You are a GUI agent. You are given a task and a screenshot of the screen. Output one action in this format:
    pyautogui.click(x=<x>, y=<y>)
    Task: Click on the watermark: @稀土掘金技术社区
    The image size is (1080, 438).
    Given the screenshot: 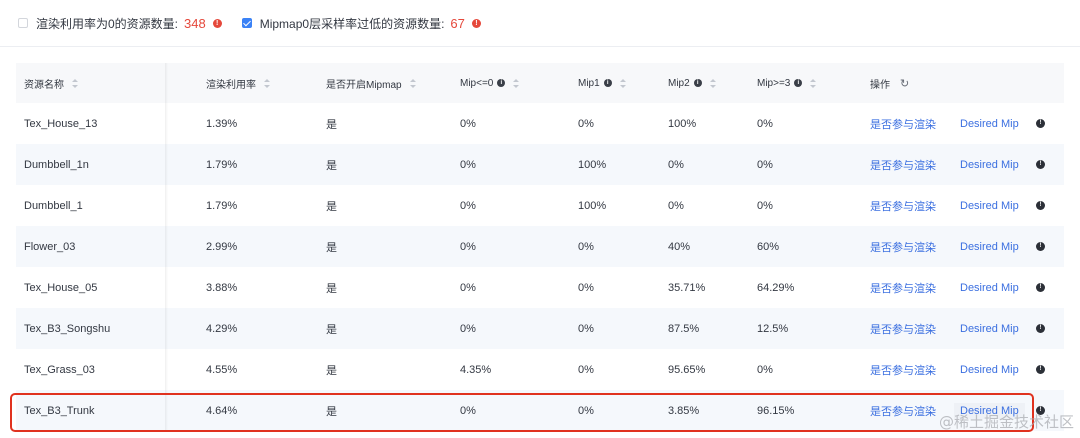 What is the action you would take?
    pyautogui.click(x=1006, y=422)
    